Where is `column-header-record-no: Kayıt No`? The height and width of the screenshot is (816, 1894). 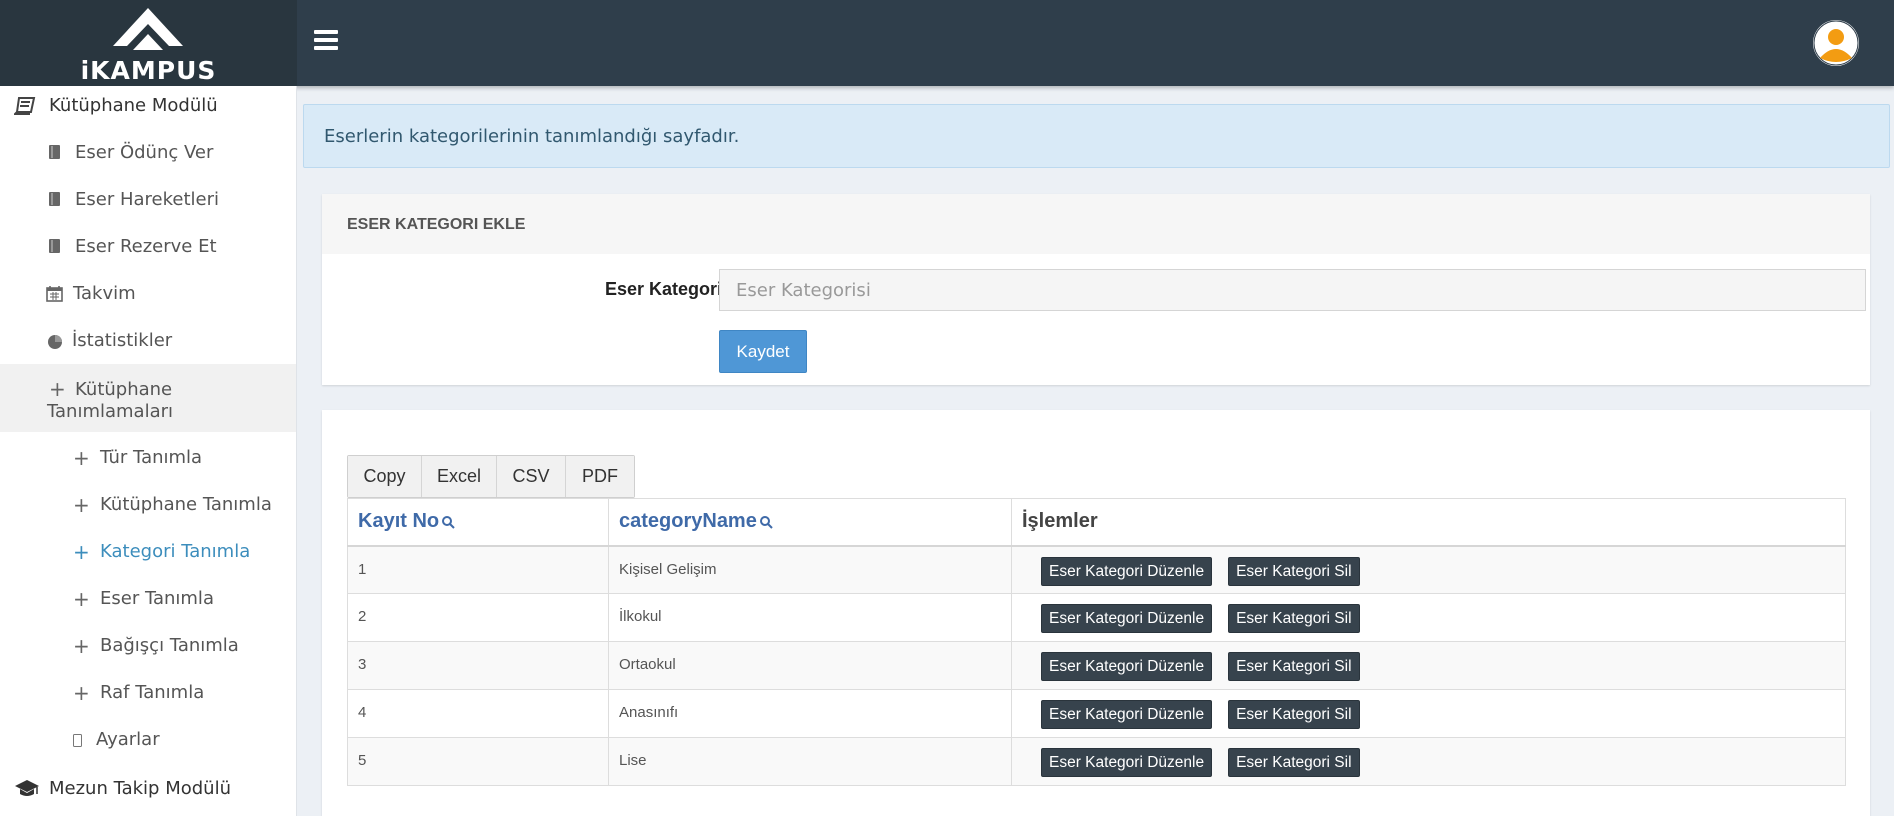 column-header-record-no: Kayıt No is located at coordinates (478, 522).